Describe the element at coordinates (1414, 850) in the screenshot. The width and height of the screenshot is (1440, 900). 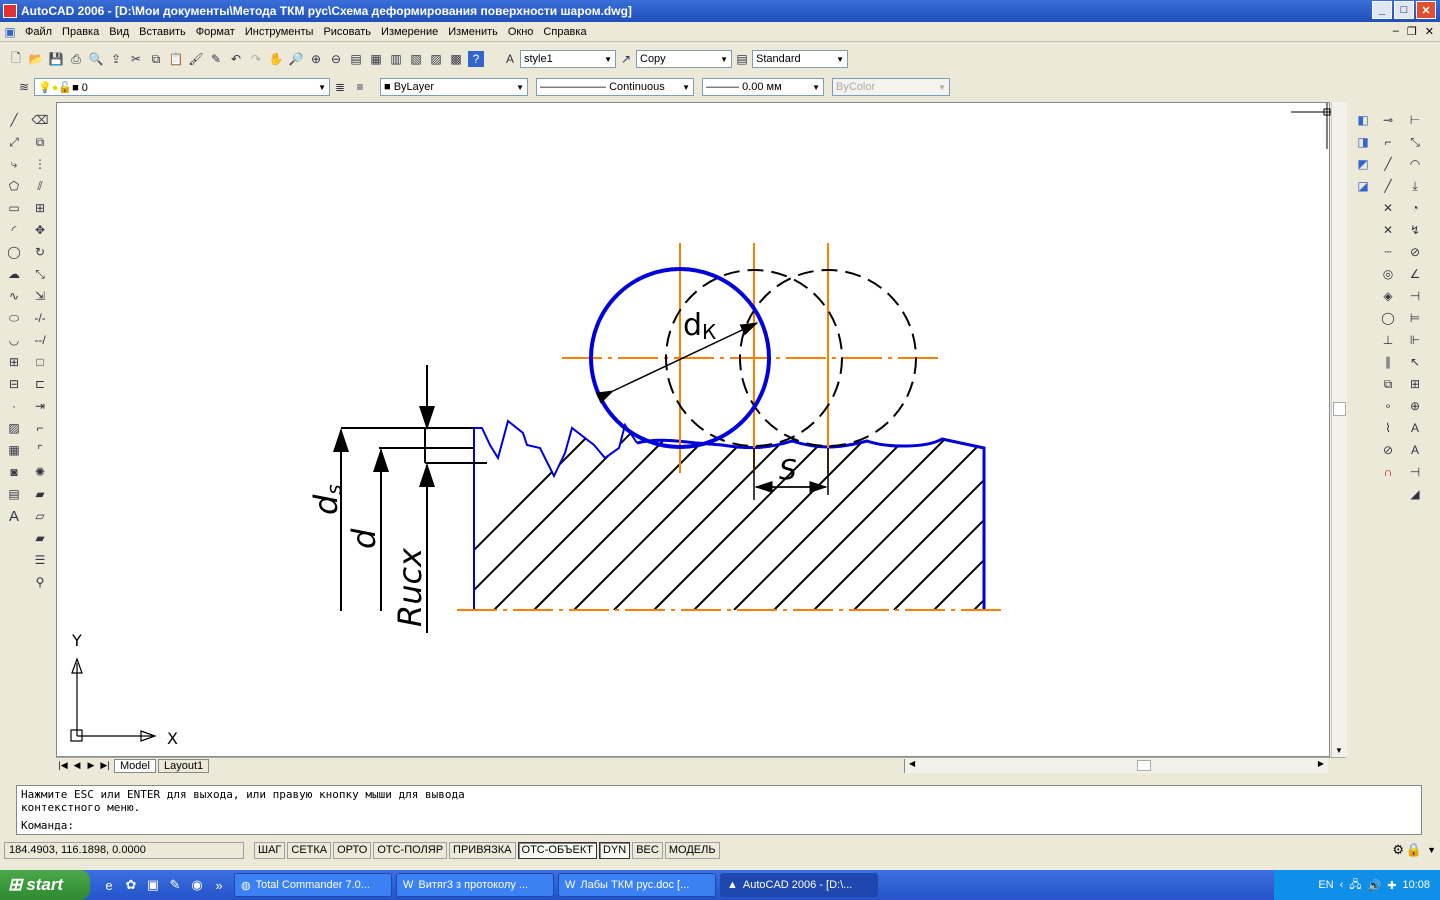
I see `toolbar-lock-icon: 🔒` at that location.